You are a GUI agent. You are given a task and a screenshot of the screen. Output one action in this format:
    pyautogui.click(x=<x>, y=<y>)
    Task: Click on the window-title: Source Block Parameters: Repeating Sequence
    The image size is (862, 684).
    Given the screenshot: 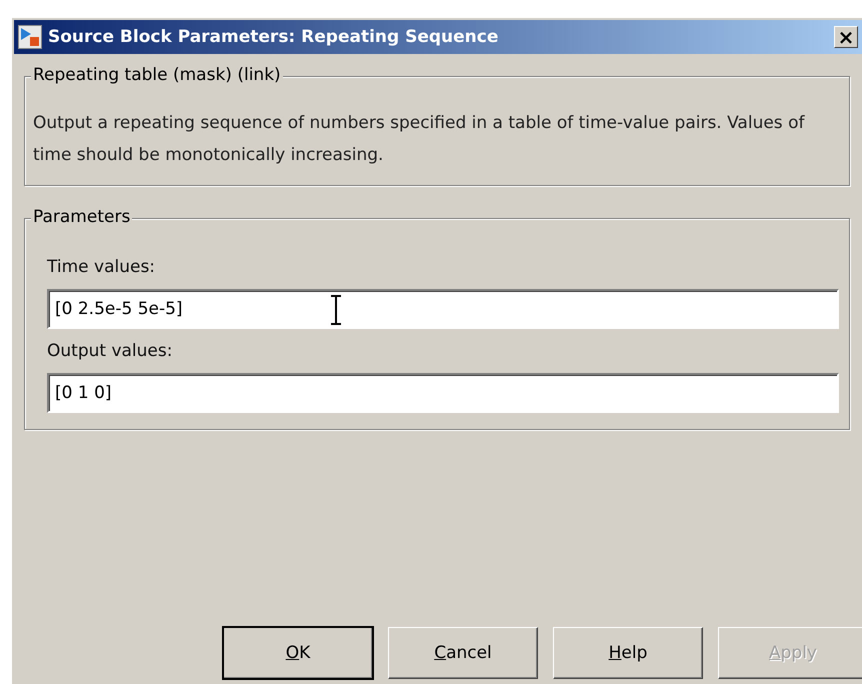 What is the action you would take?
    pyautogui.click(x=274, y=37)
    